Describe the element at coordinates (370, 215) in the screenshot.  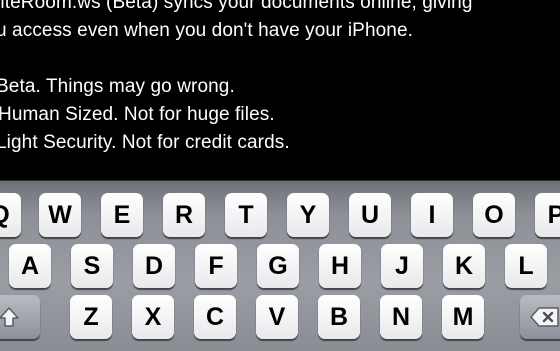
I see `key-u: U` at that location.